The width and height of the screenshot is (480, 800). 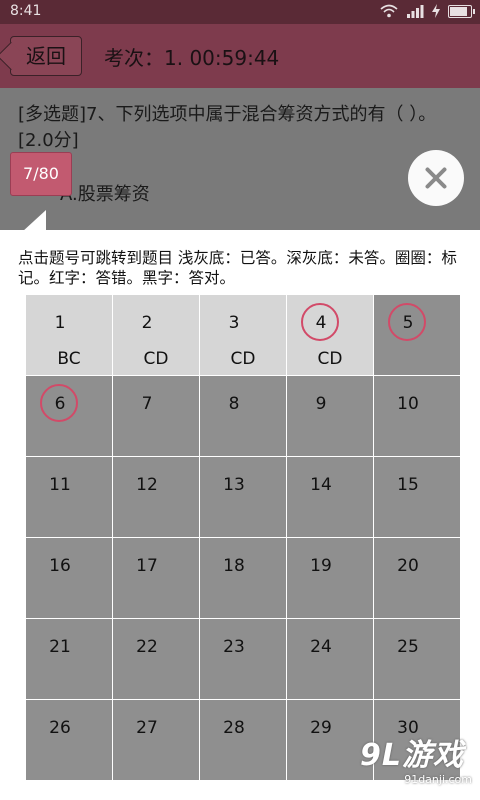 I want to click on question-cell: 21, so click(x=69, y=659).